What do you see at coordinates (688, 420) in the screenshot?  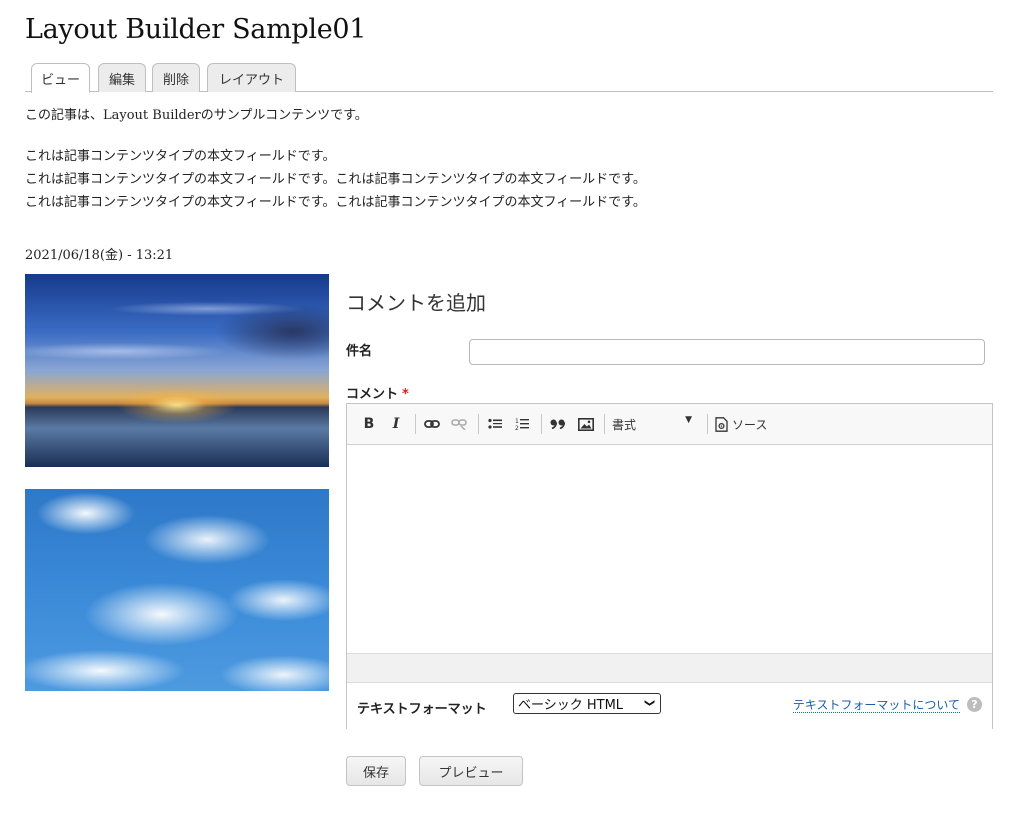 I see `format-dropdown-icon: ▼` at bounding box center [688, 420].